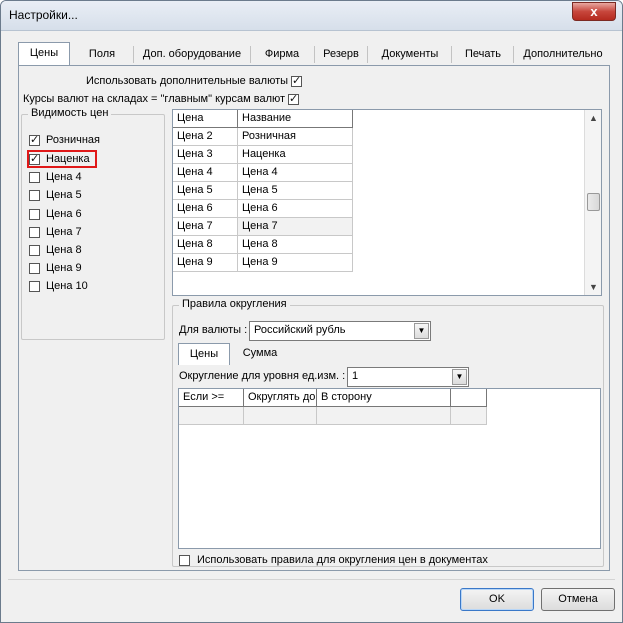 The height and width of the screenshot is (623, 623). I want to click on visibility-item-retail: Розничная, so click(64, 140).